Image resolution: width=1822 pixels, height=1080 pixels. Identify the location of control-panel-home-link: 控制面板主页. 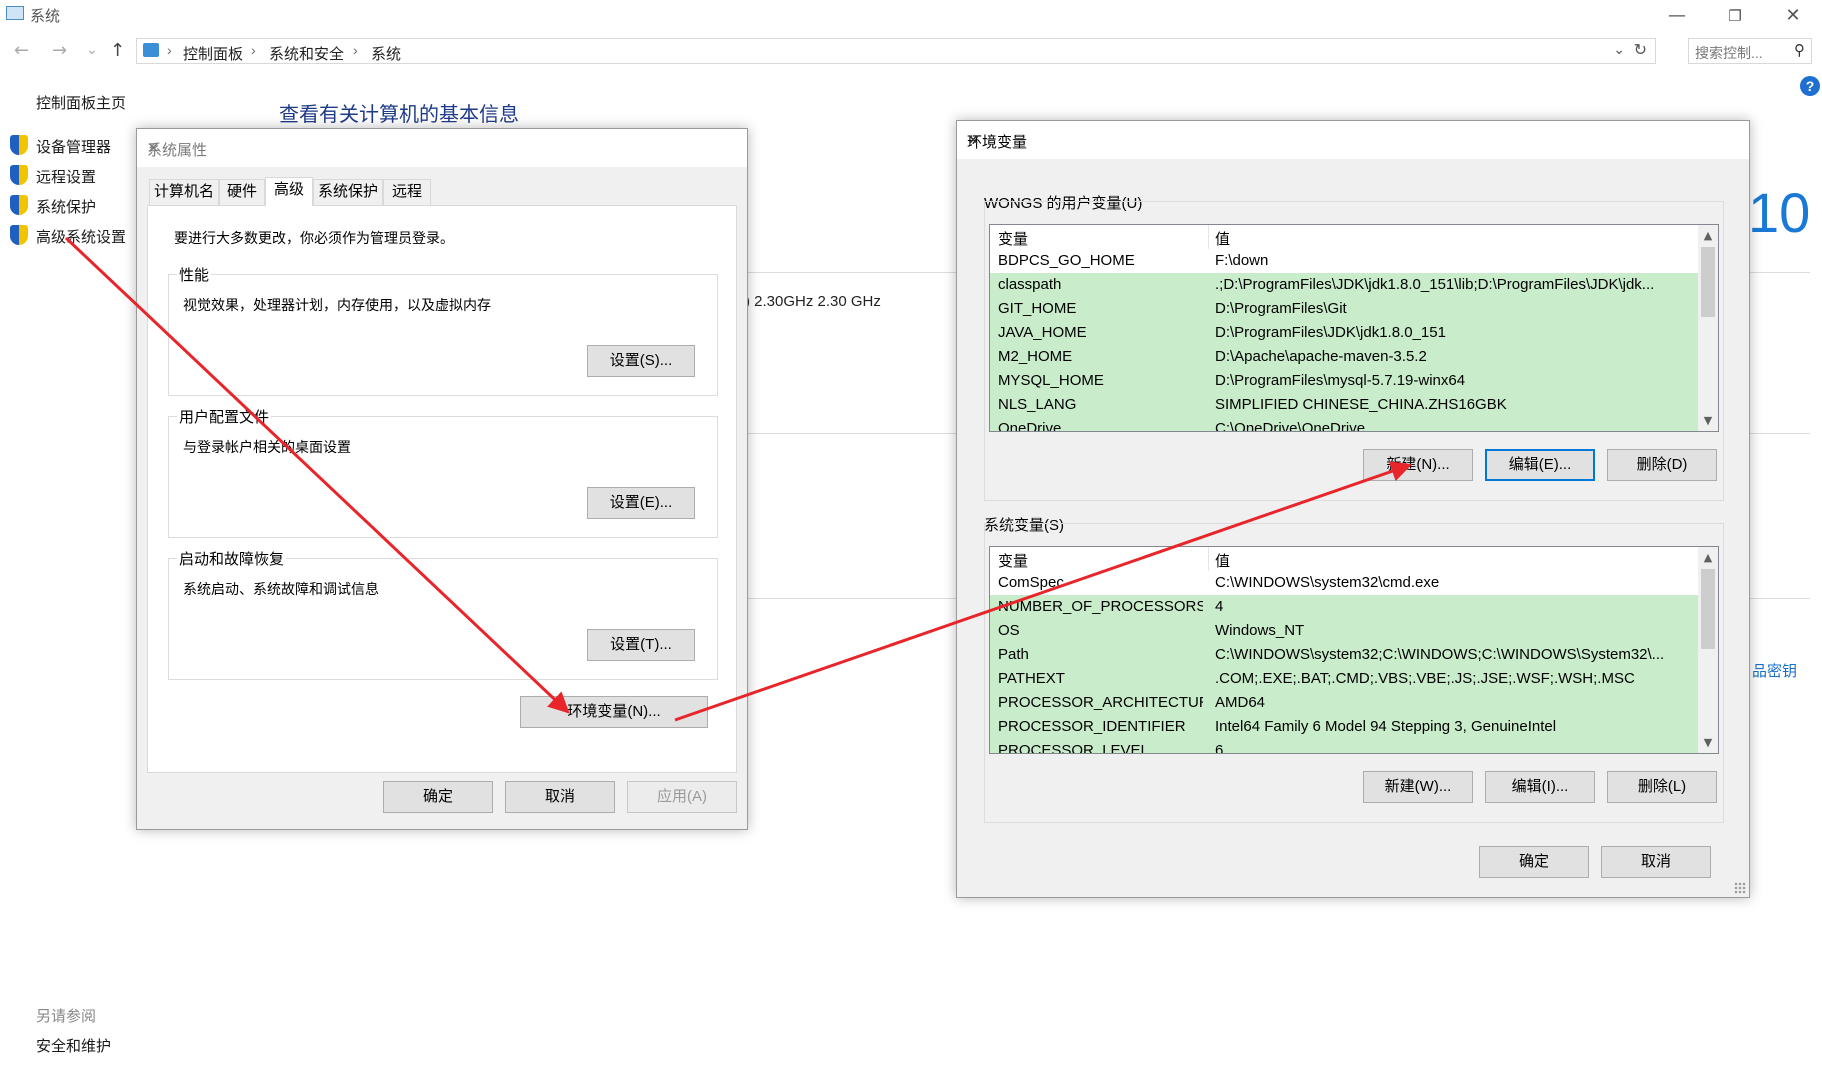
(81, 102).